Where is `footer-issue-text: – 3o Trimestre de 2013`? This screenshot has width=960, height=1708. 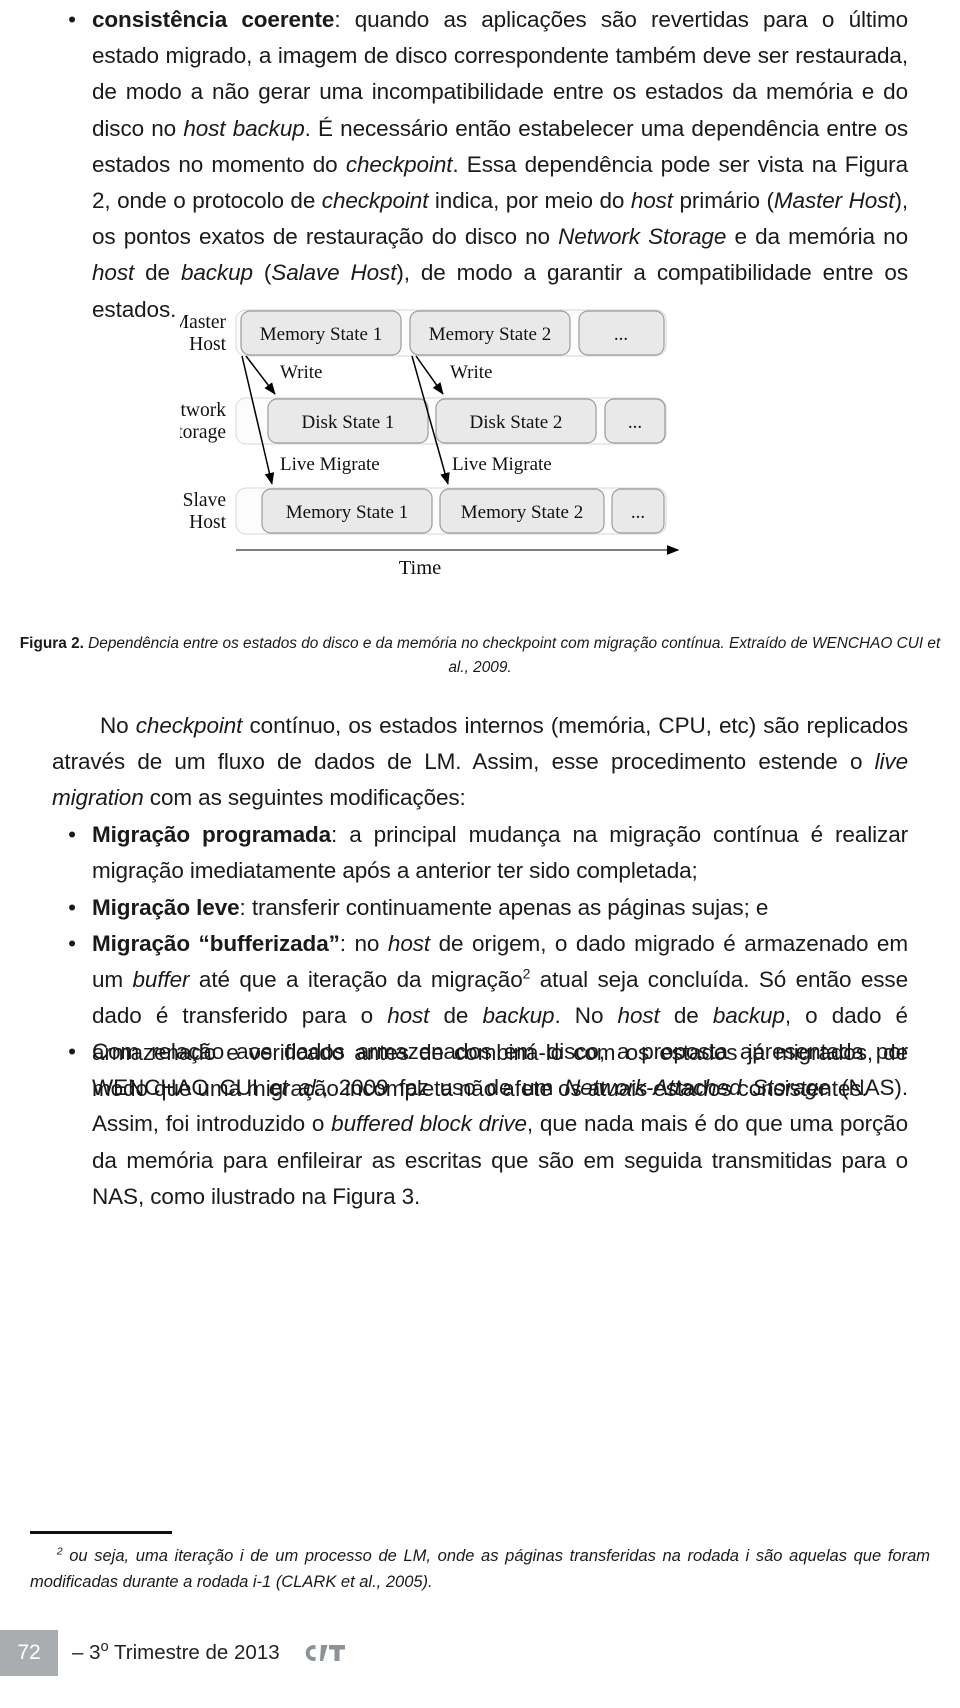 footer-issue-text: – 3o Trimestre de 2013 is located at coordinates (176, 1652).